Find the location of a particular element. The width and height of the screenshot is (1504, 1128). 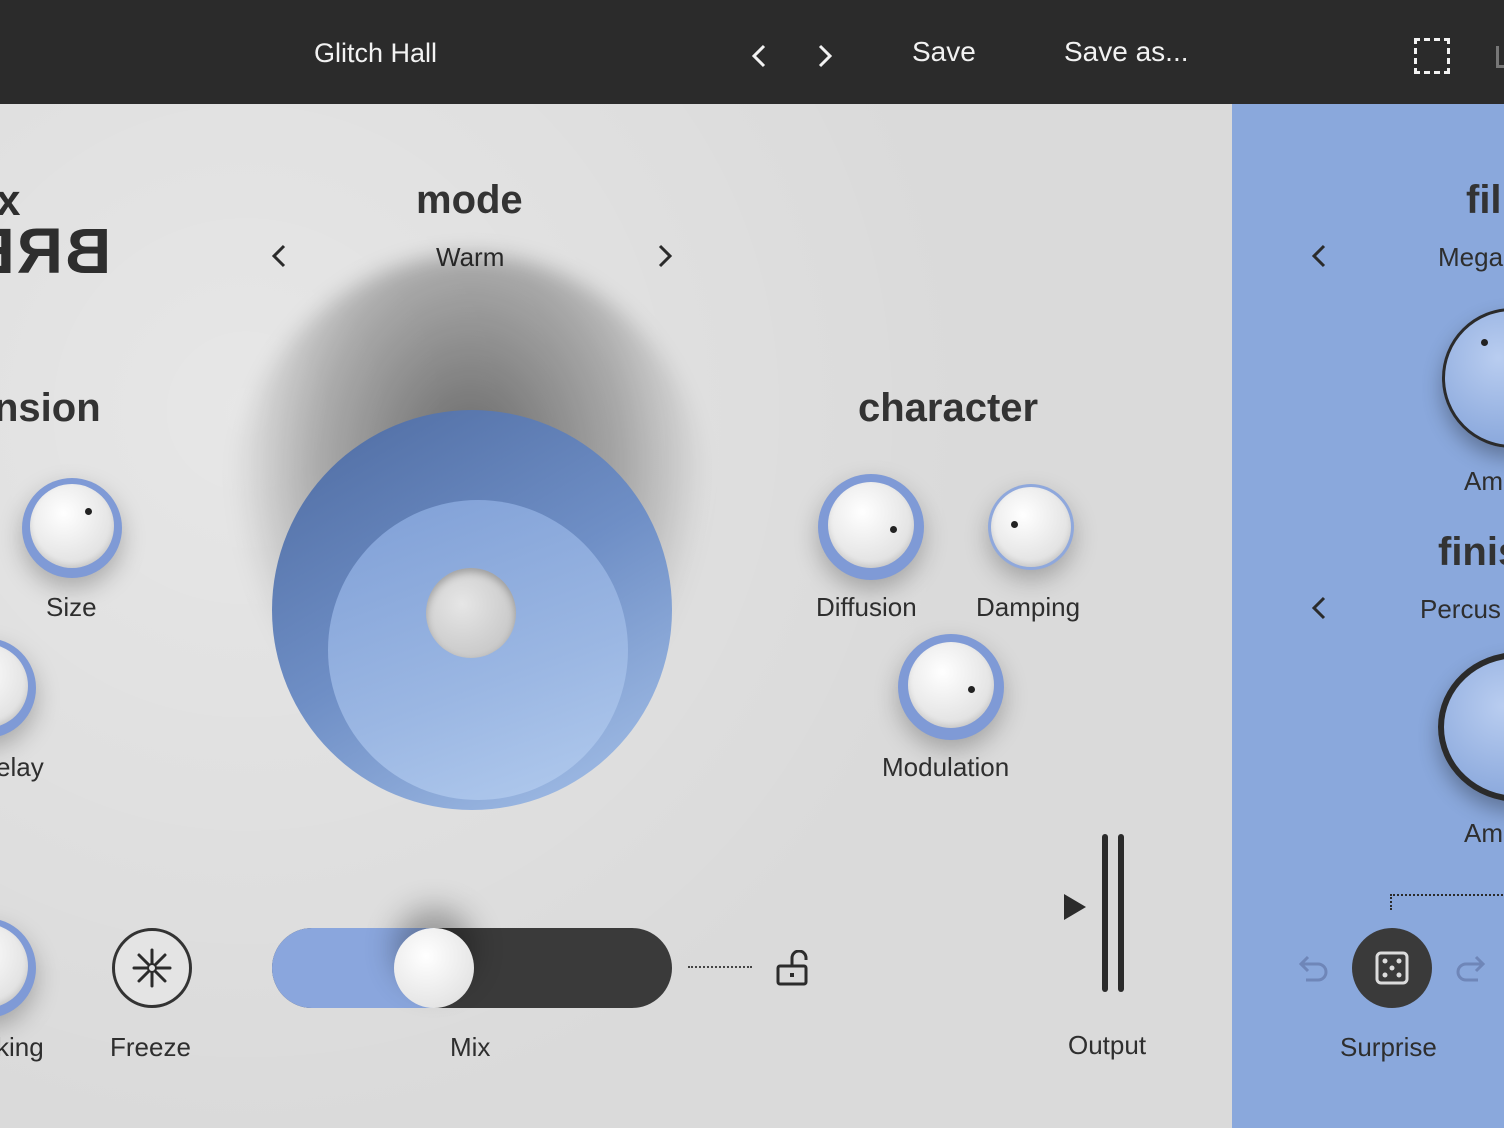

modulation-knob-face is located at coordinates (951, 685).